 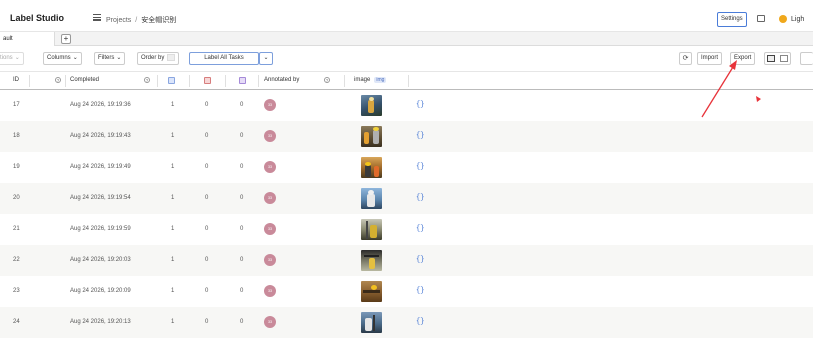 I want to click on table-row: 17 Aug 24 2026, 19:19:36 1 0 0 33 {}, so click(x=406, y=105).